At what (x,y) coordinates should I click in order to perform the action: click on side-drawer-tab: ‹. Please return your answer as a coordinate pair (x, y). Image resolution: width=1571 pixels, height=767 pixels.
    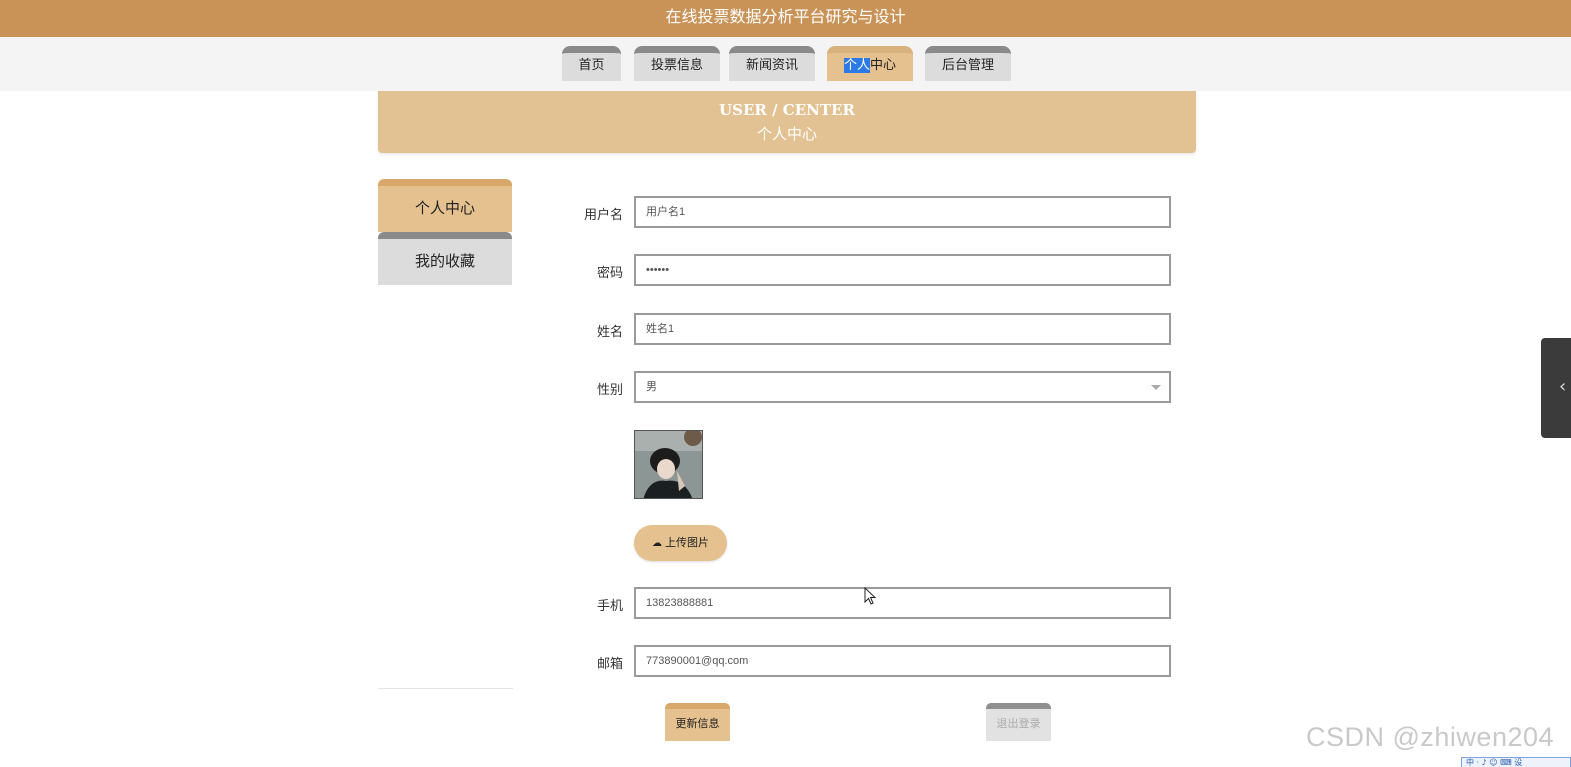
    Looking at the image, I should click on (1556, 388).